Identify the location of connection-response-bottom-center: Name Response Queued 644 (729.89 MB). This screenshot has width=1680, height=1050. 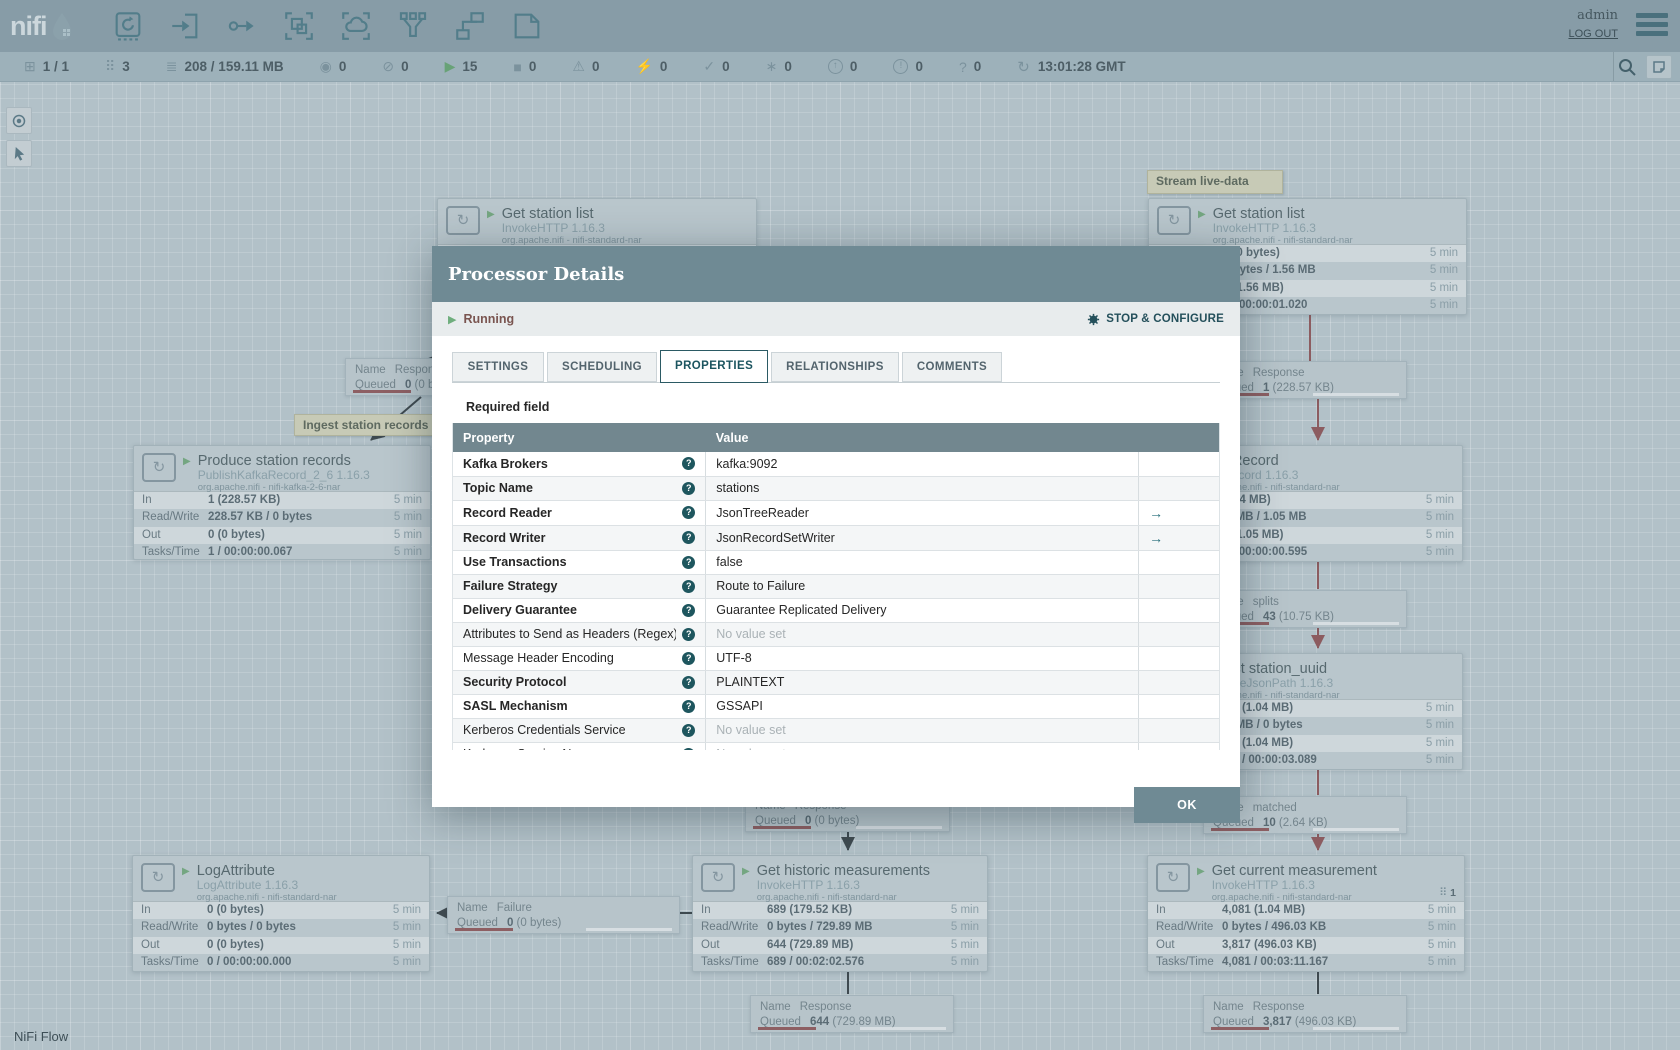
(852, 1014).